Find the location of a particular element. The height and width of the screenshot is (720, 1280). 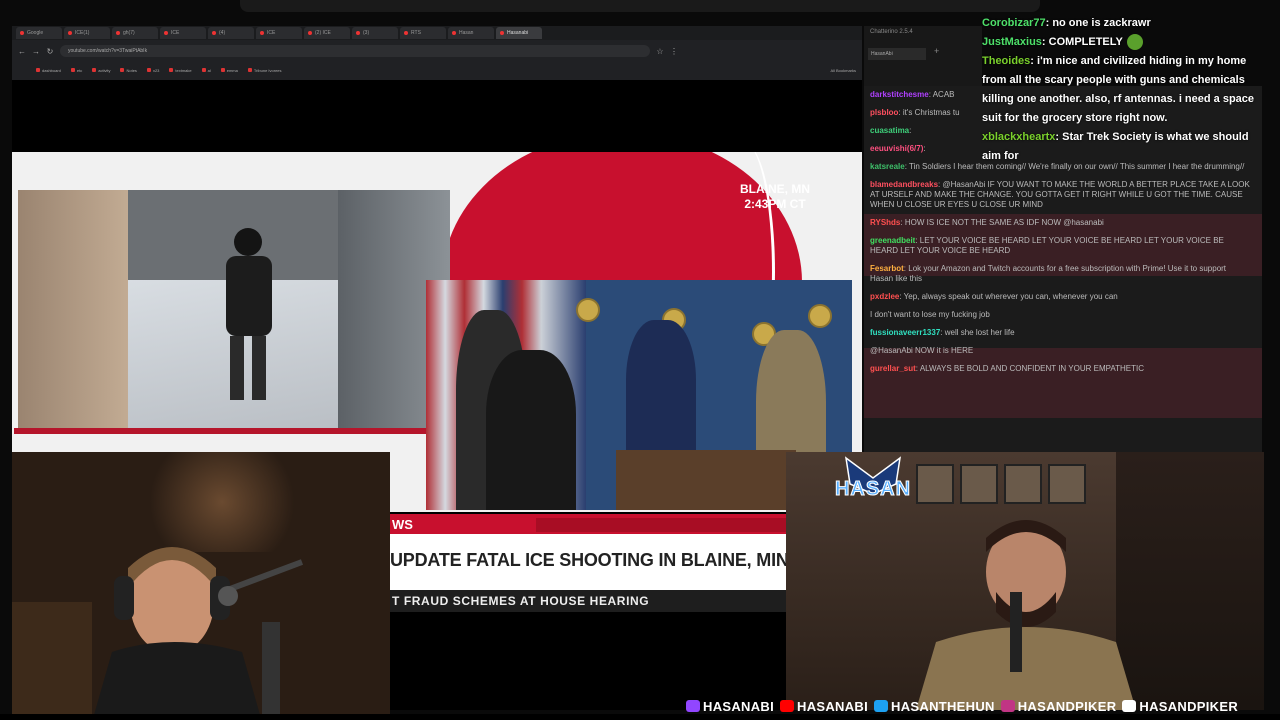

tab-label: Hasan is located at coordinates (466, 33).